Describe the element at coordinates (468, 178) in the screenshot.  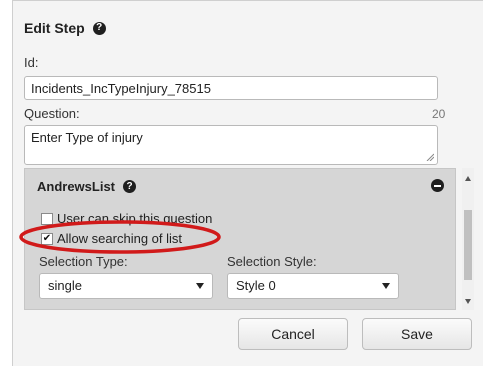
I see `scroll-up-arrow-icon` at that location.